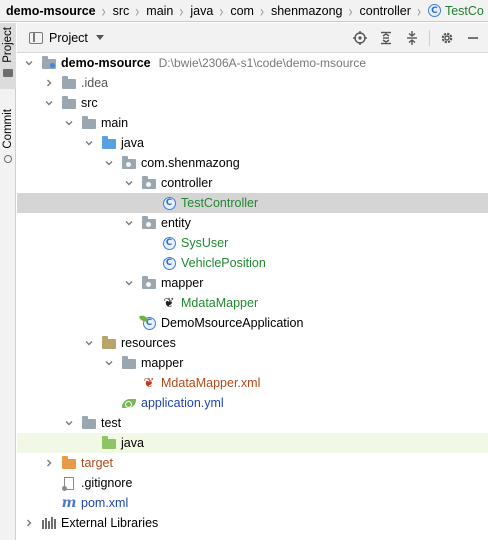 This screenshot has height=540, width=488. What do you see at coordinates (252, 423) in the screenshot?
I see `tree-row: test` at bounding box center [252, 423].